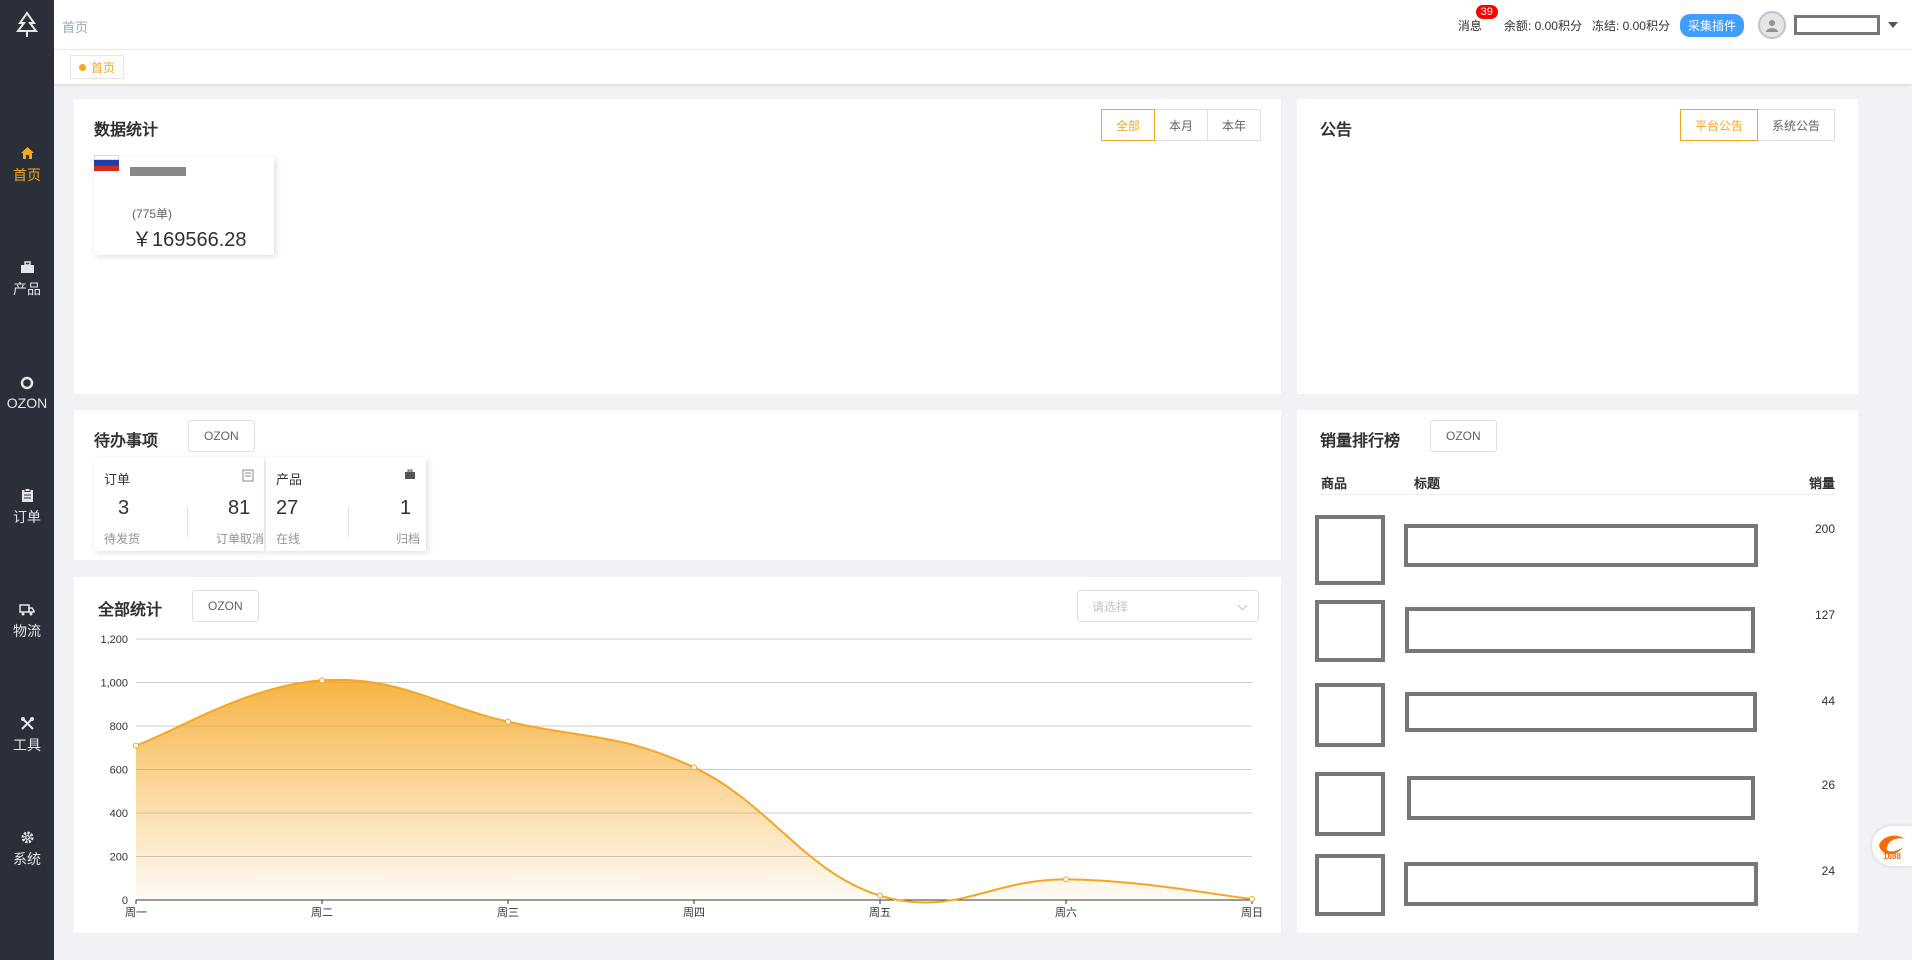 This screenshot has height=960, width=1912. I want to click on product-sales: 127, so click(1824, 615).